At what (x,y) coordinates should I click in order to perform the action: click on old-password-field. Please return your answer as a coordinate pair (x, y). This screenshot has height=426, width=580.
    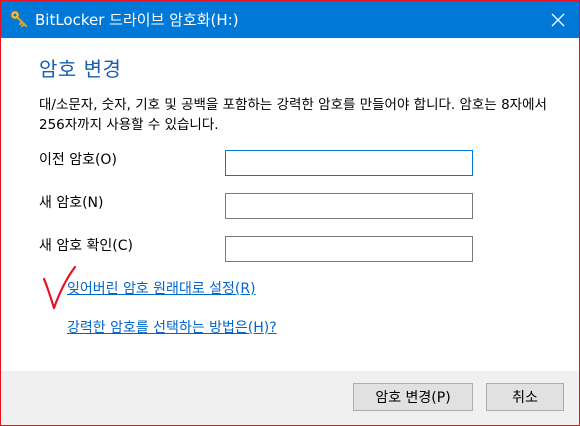
    Looking at the image, I should click on (349, 163).